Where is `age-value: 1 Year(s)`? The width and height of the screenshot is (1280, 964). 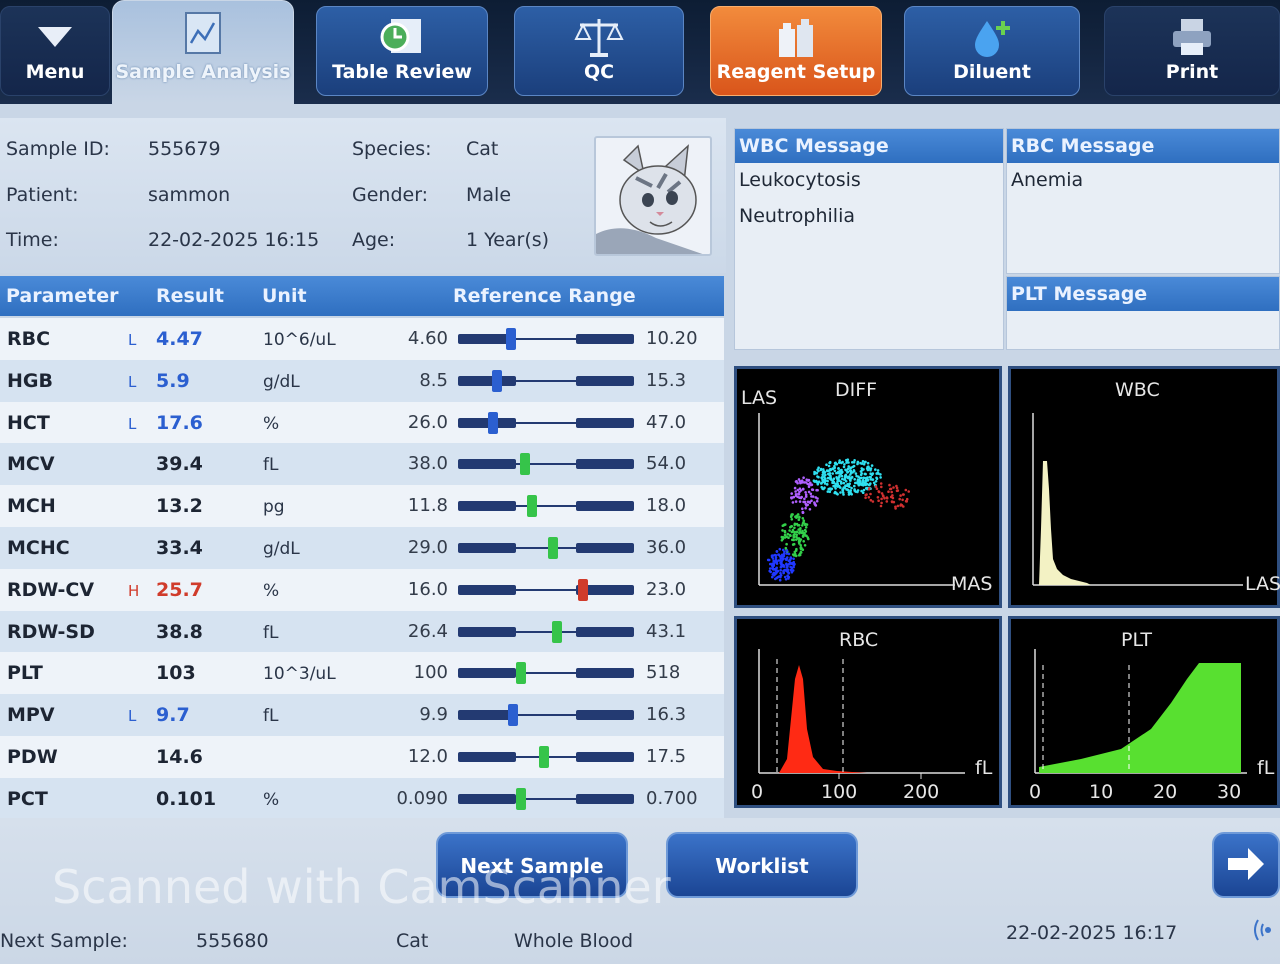 age-value: 1 Year(s) is located at coordinates (508, 240).